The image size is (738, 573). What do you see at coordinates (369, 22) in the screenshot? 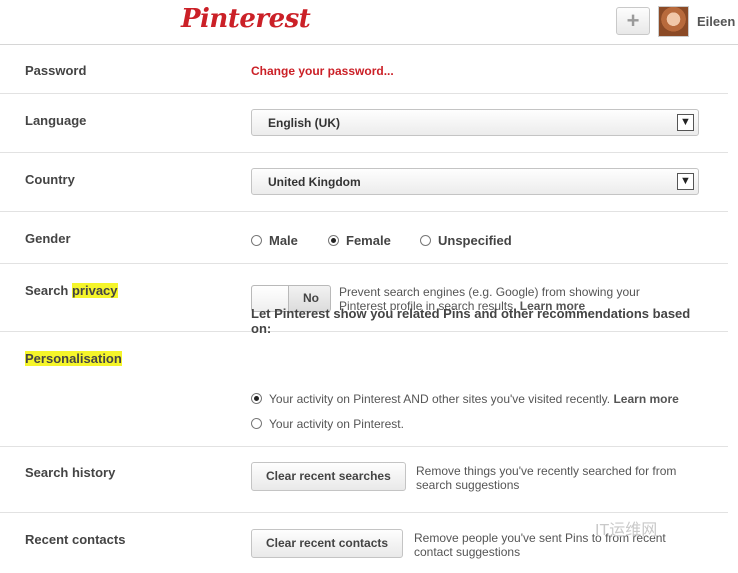
I see `top-bar: Pinterest + Eileen` at bounding box center [369, 22].